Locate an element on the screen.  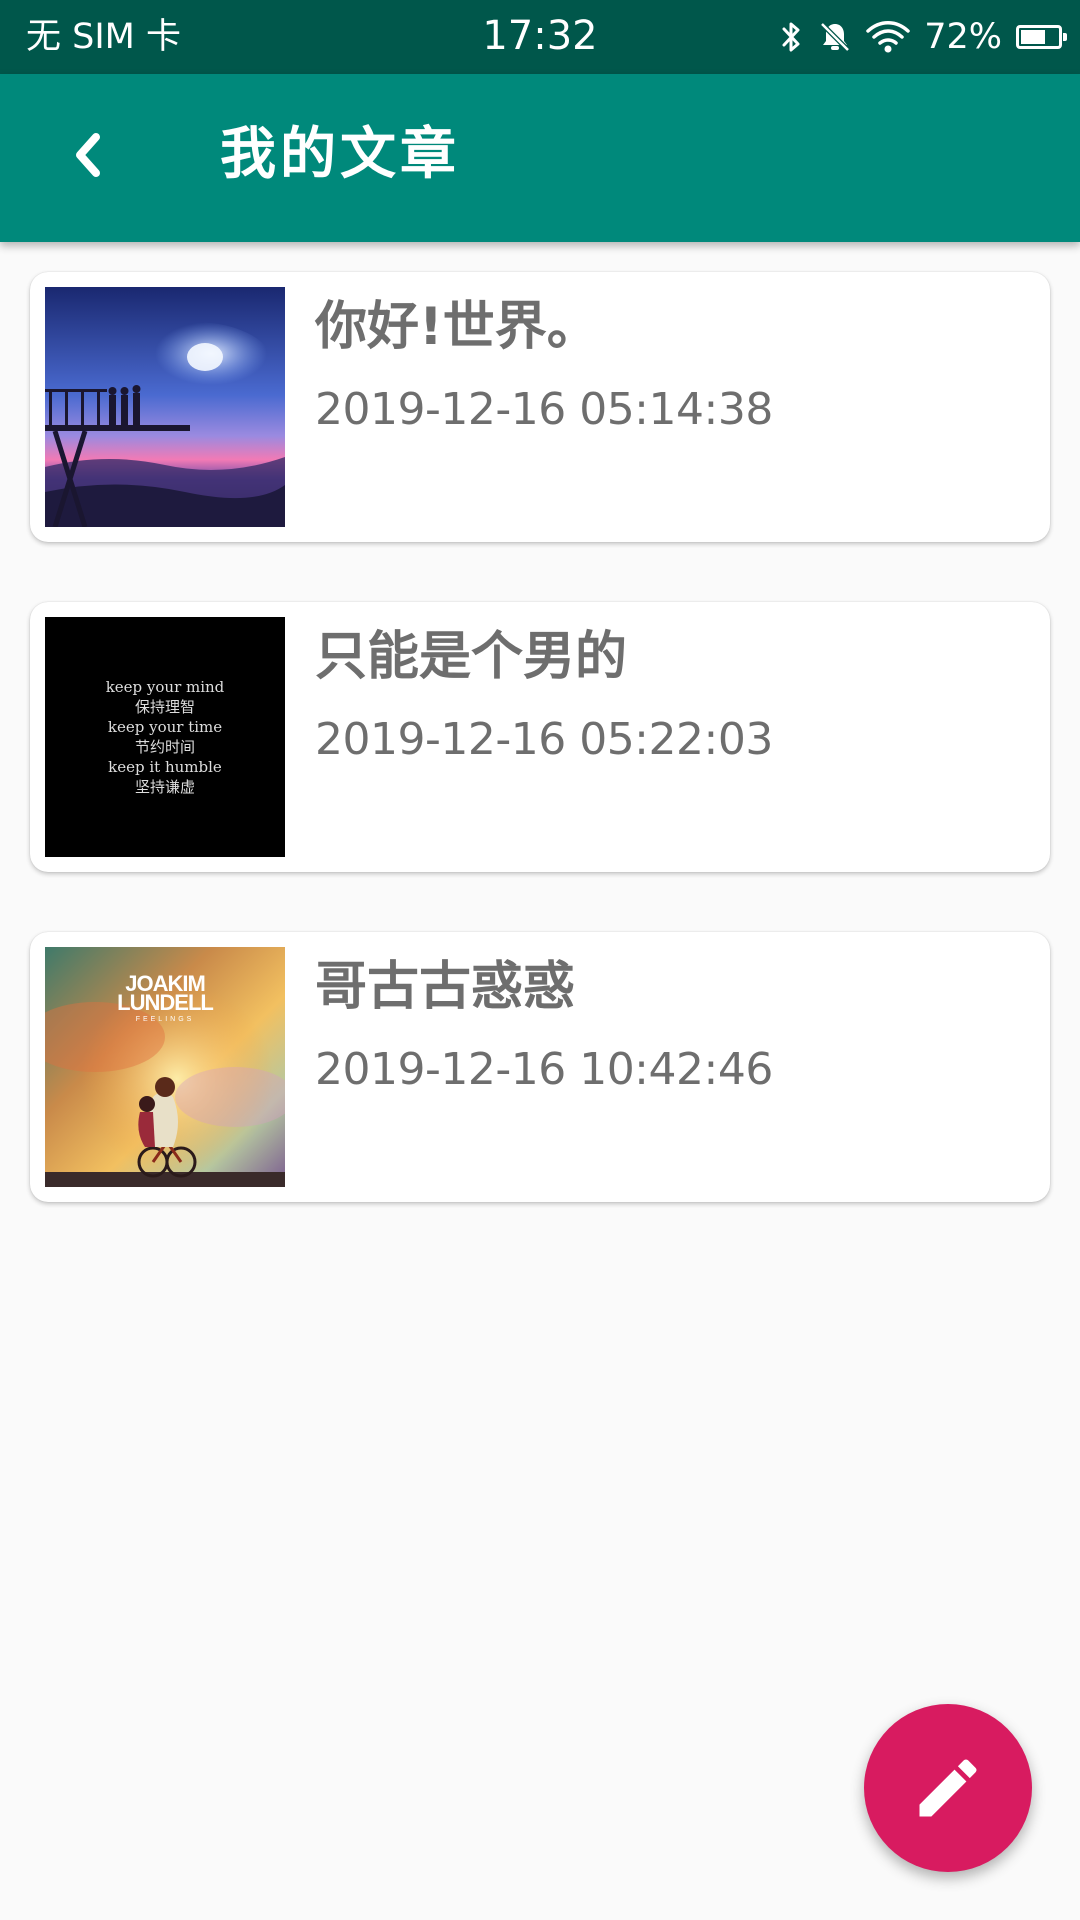
album-cover-couple-bicycle: JOAKIM LUNDELL FEELINGS is located at coordinates (165, 1067).